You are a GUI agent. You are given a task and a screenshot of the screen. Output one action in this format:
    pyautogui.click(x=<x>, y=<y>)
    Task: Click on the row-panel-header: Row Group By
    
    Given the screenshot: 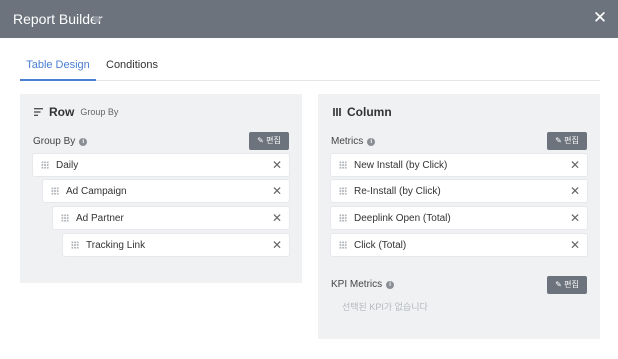 What is the action you would take?
    pyautogui.click(x=76, y=112)
    